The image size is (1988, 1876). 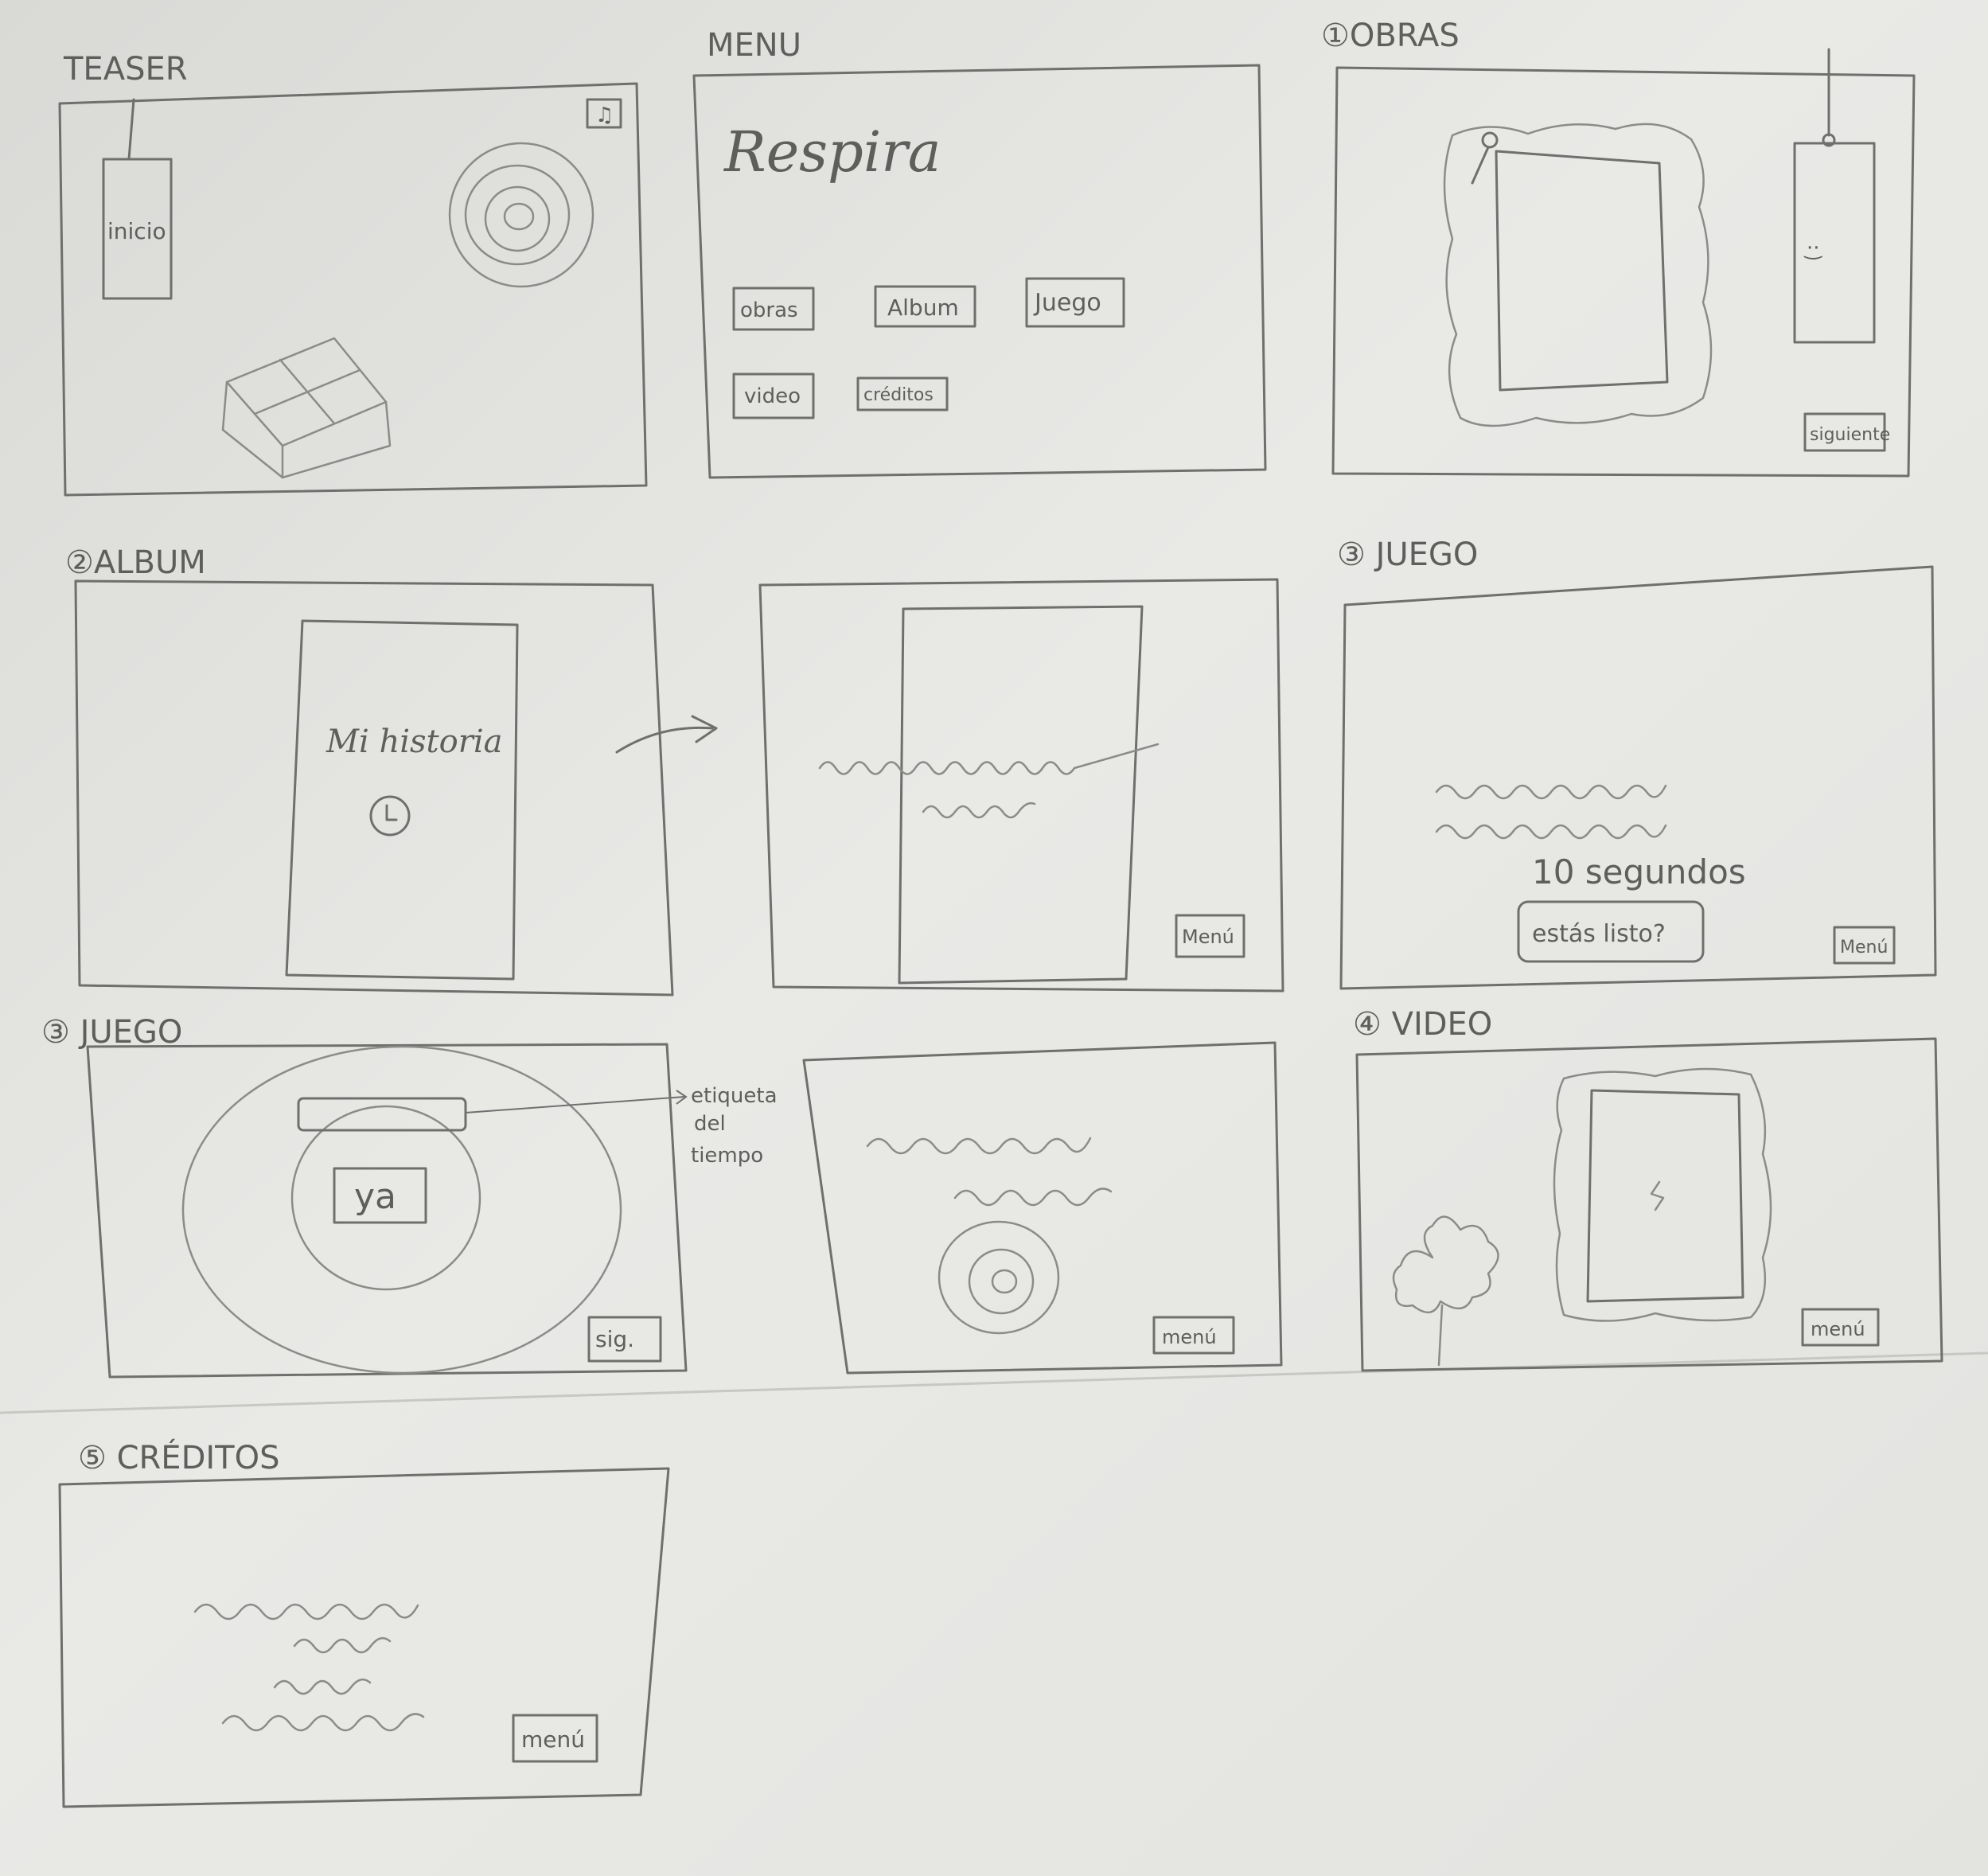 I want to click on heading-juego-top: ③ JUEGO, so click(x=1408, y=554).